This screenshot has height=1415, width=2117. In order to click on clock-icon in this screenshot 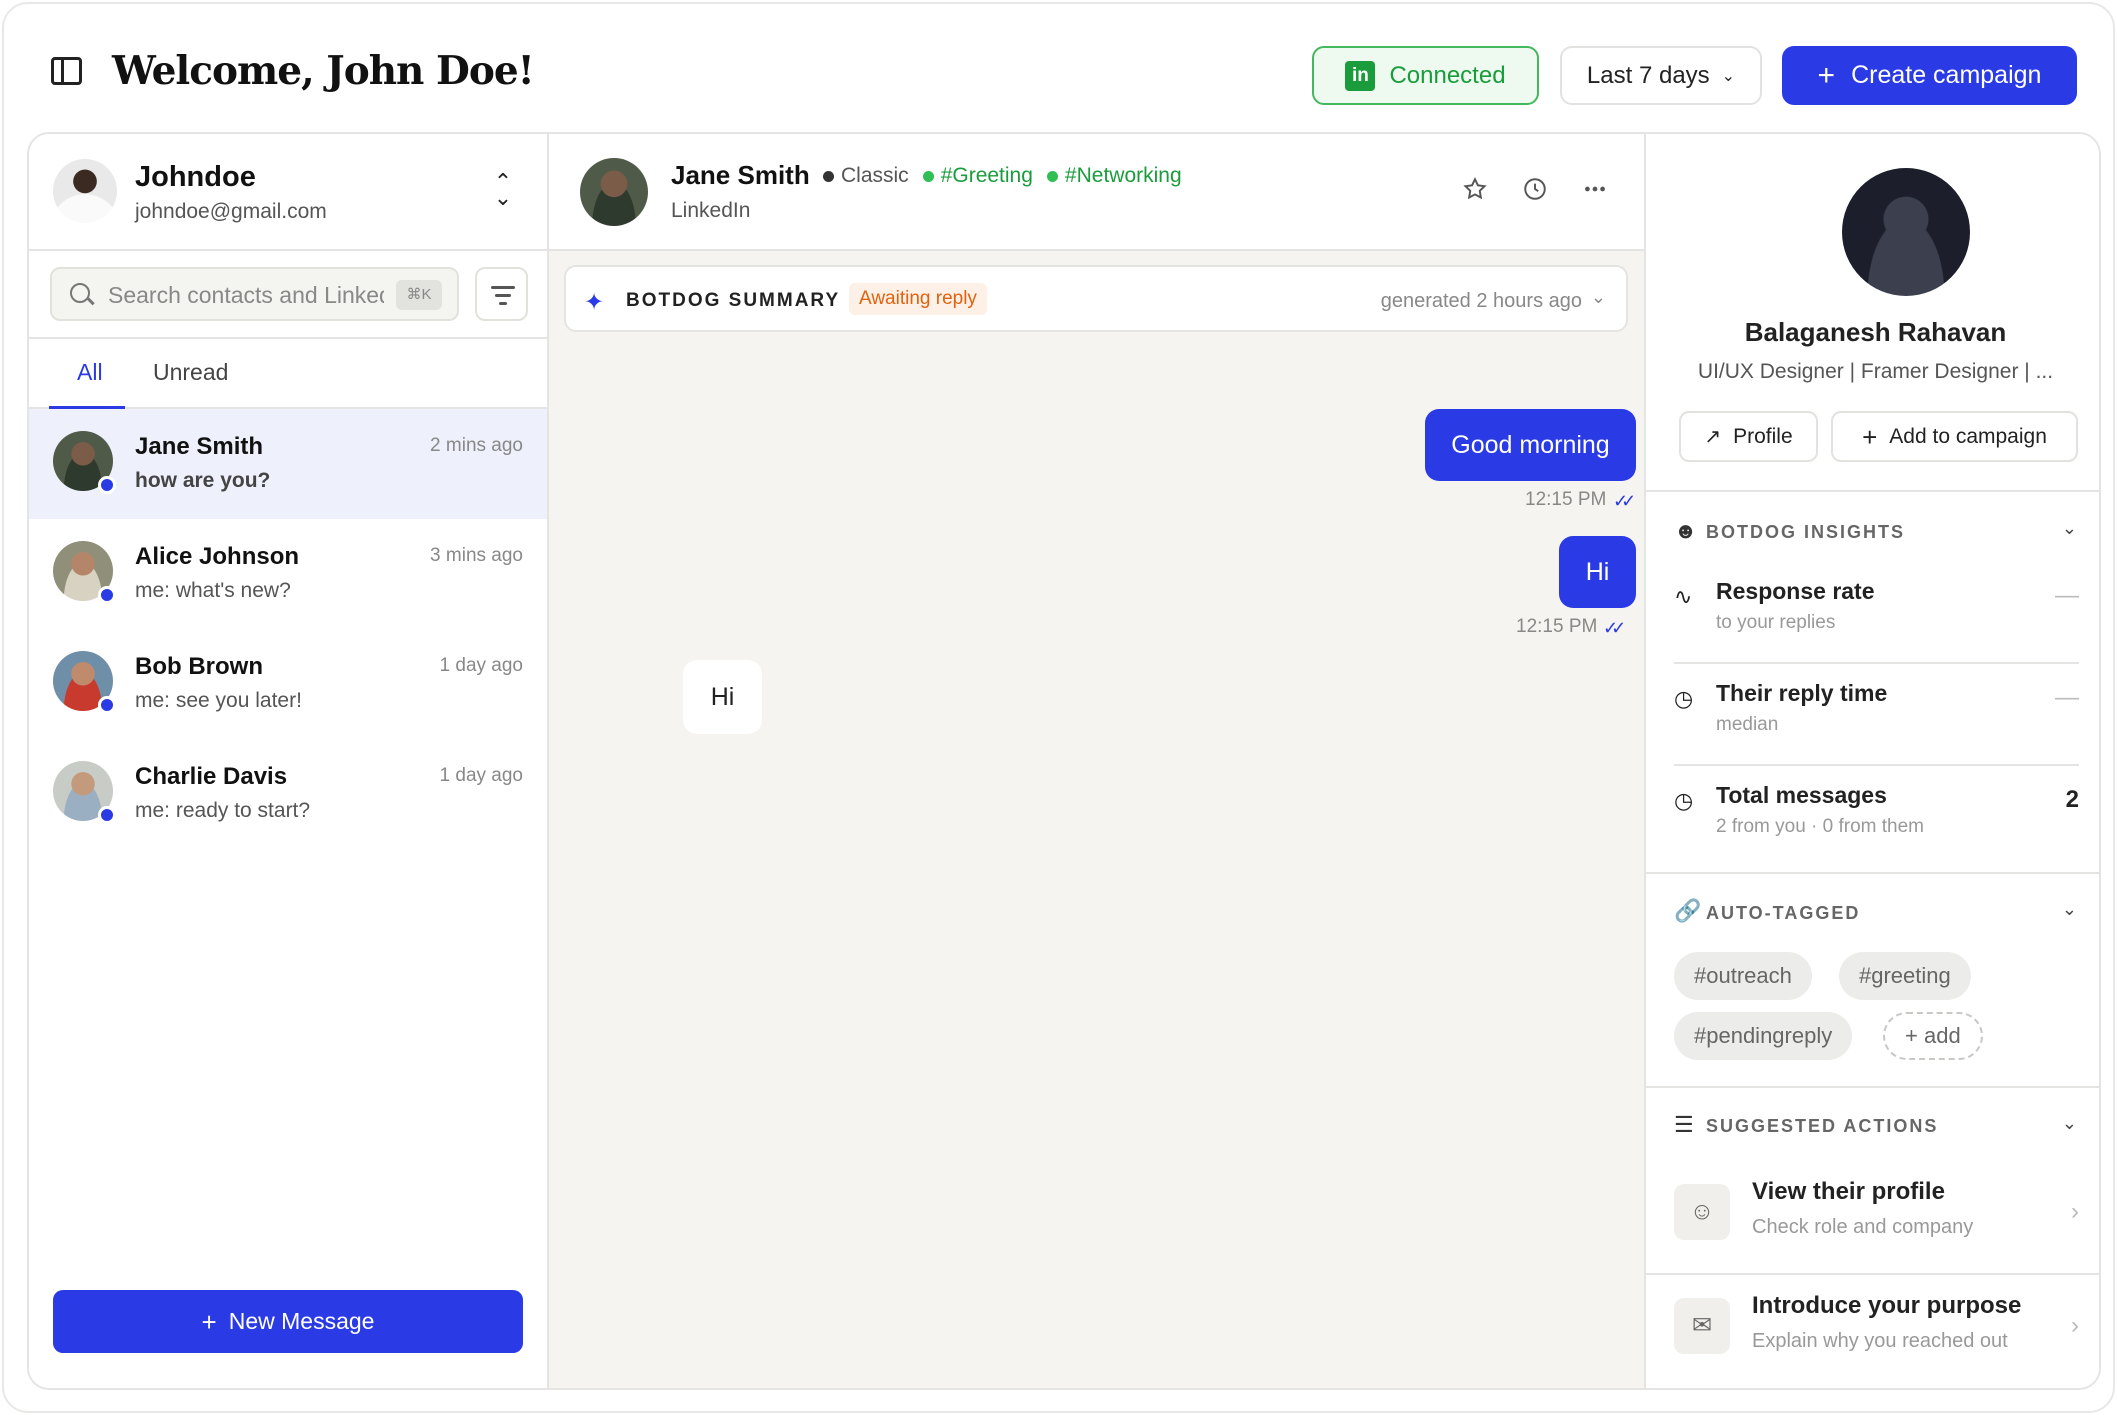, I will do `click(1535, 189)`.